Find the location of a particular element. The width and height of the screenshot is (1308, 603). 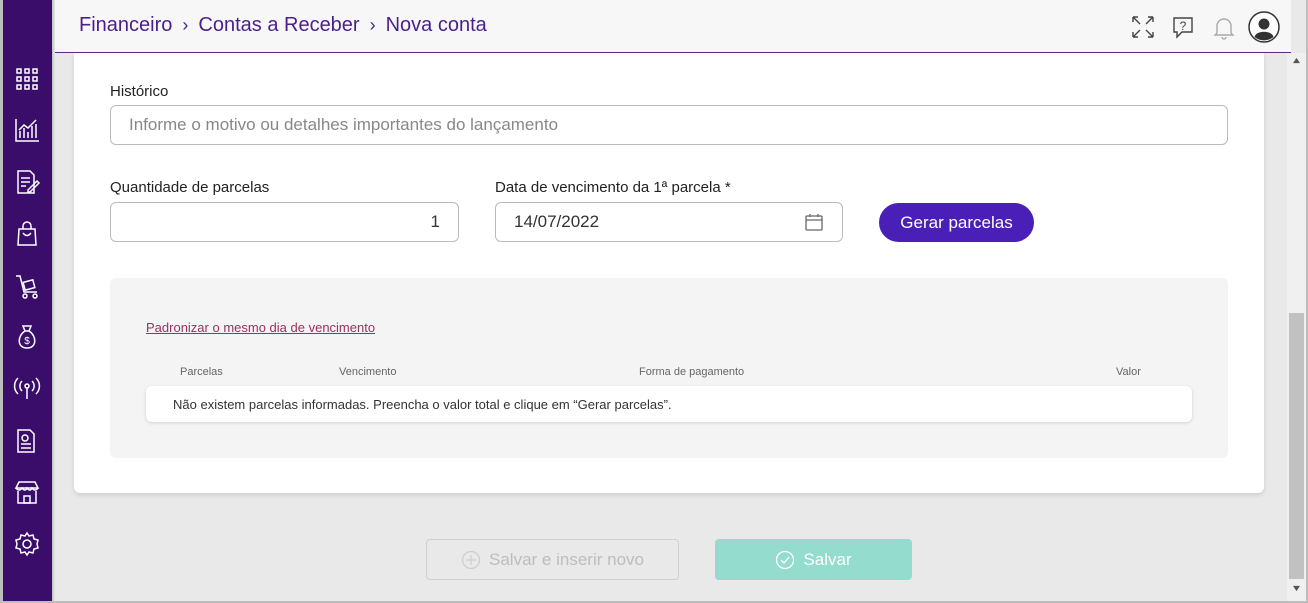

column-header-valor: Valor is located at coordinates (1128, 372).